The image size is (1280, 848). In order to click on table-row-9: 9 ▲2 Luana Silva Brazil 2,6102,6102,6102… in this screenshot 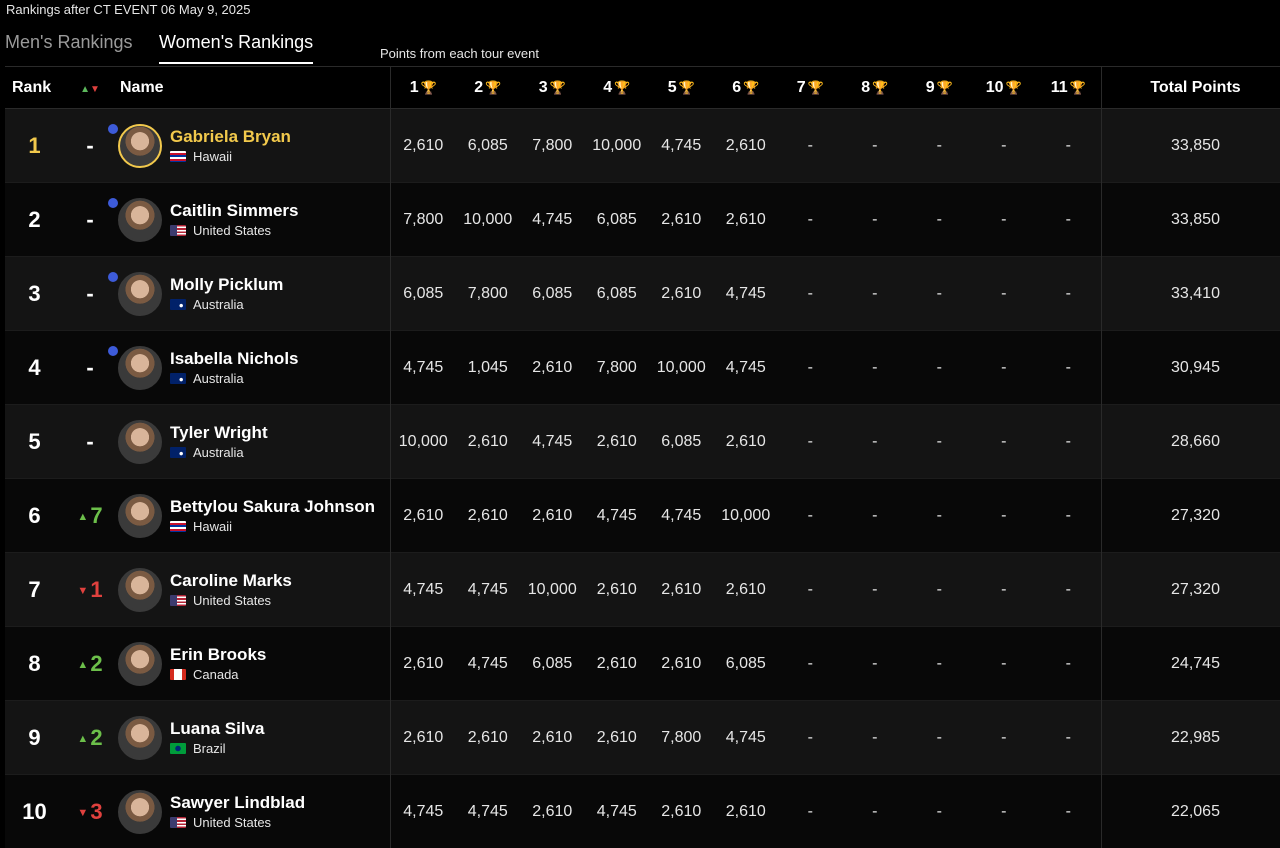, I will do `click(642, 738)`.